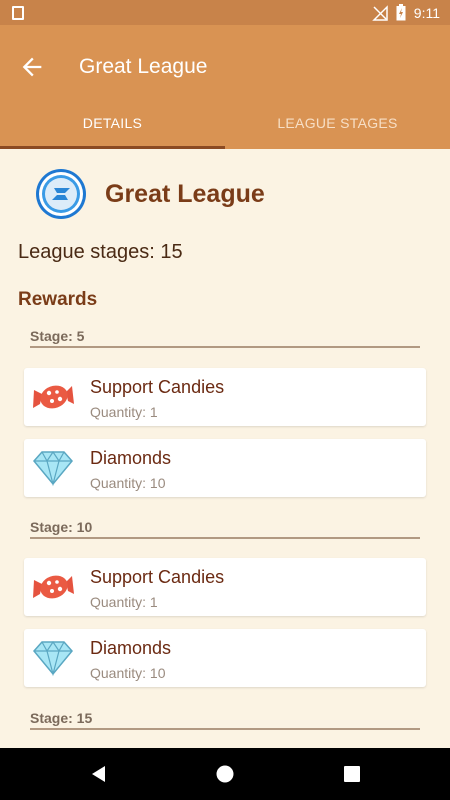  I want to click on sd-card-icon, so click(18, 13).